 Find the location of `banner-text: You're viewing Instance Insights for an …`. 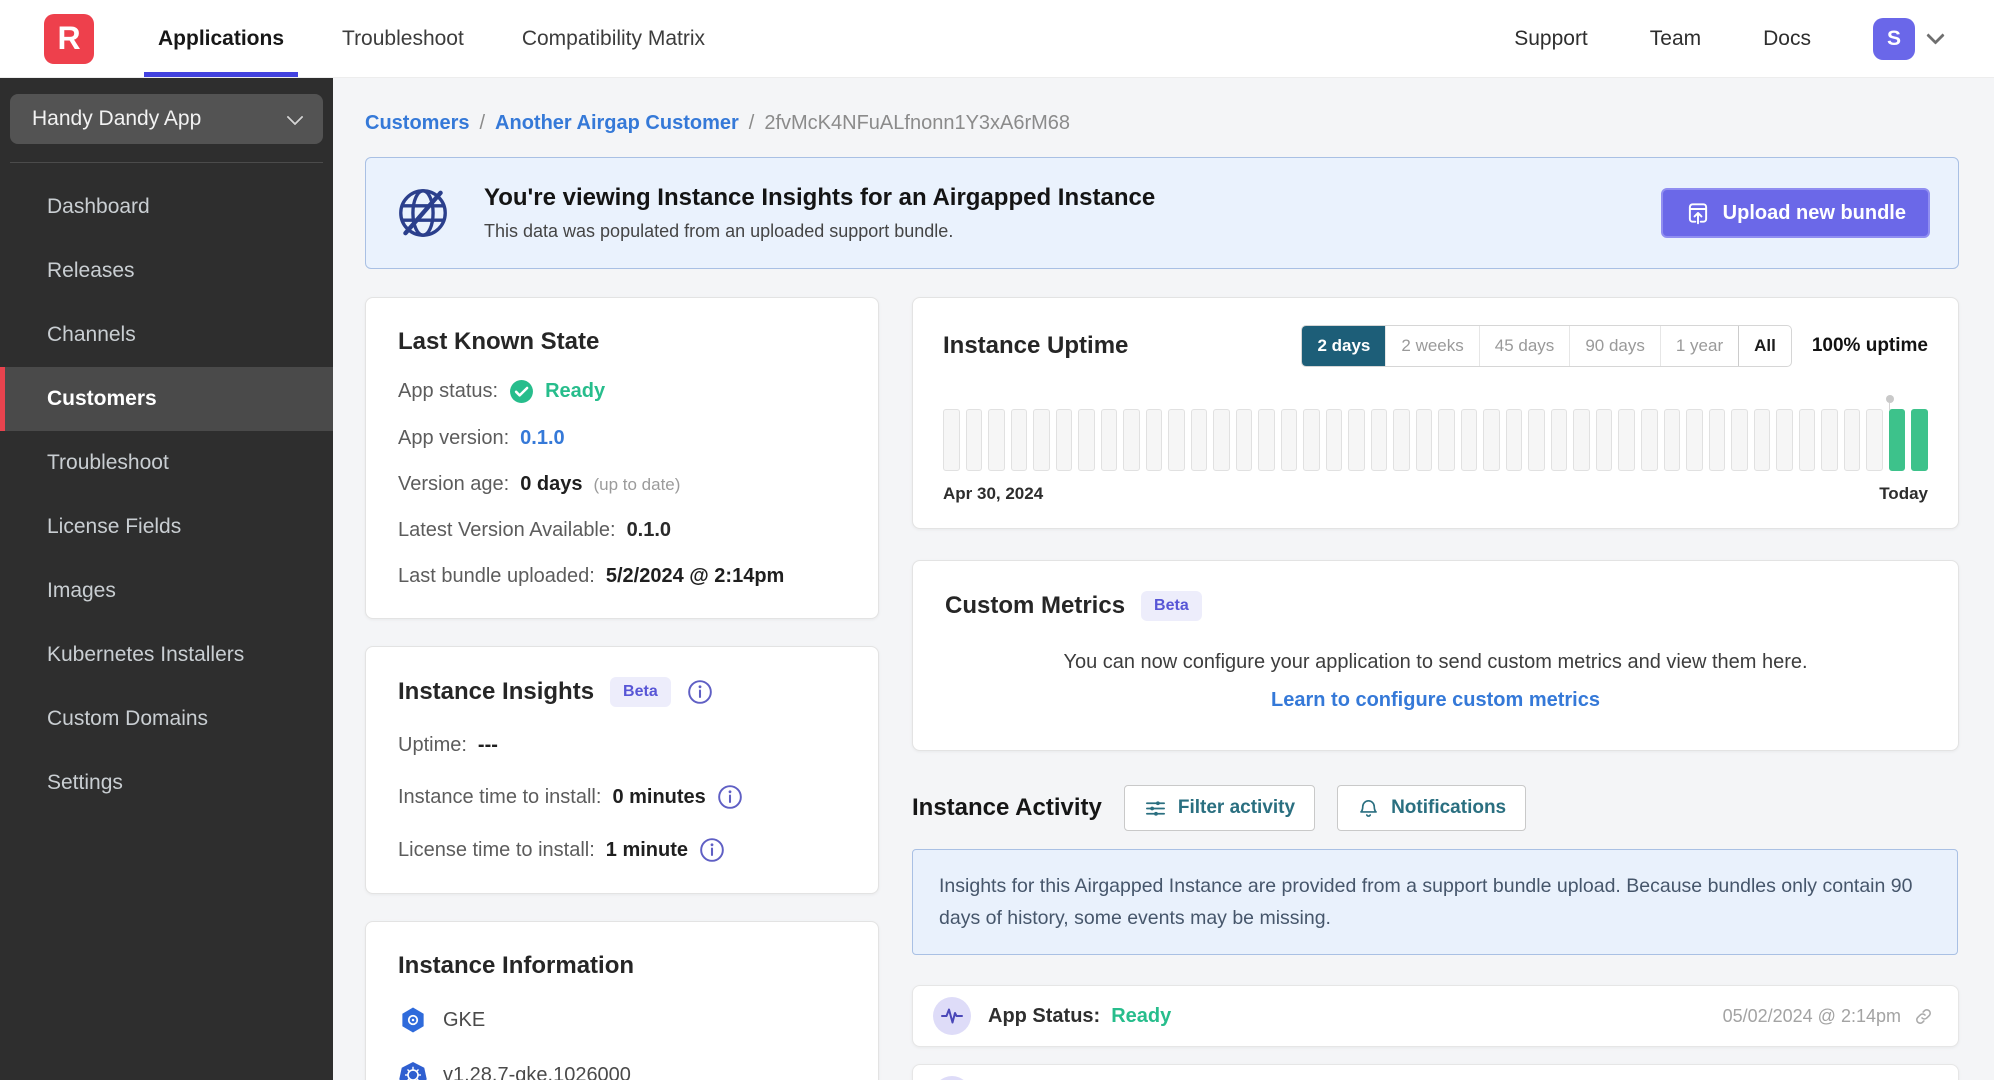

banner-text: You're viewing Instance Insights for an … is located at coordinates (819, 213).